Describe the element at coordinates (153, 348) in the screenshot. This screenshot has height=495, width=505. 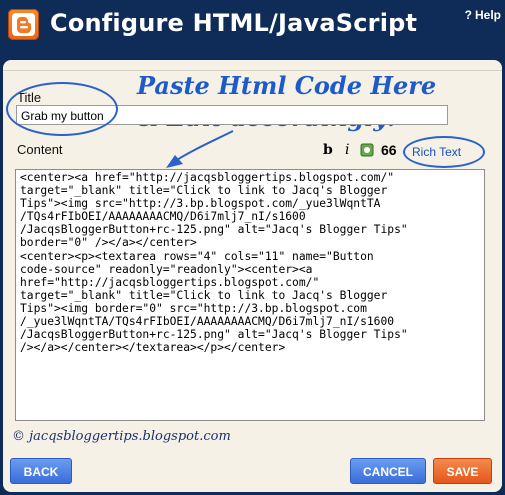
I see `code-line: /></a></center></textarea></p></center>` at that location.